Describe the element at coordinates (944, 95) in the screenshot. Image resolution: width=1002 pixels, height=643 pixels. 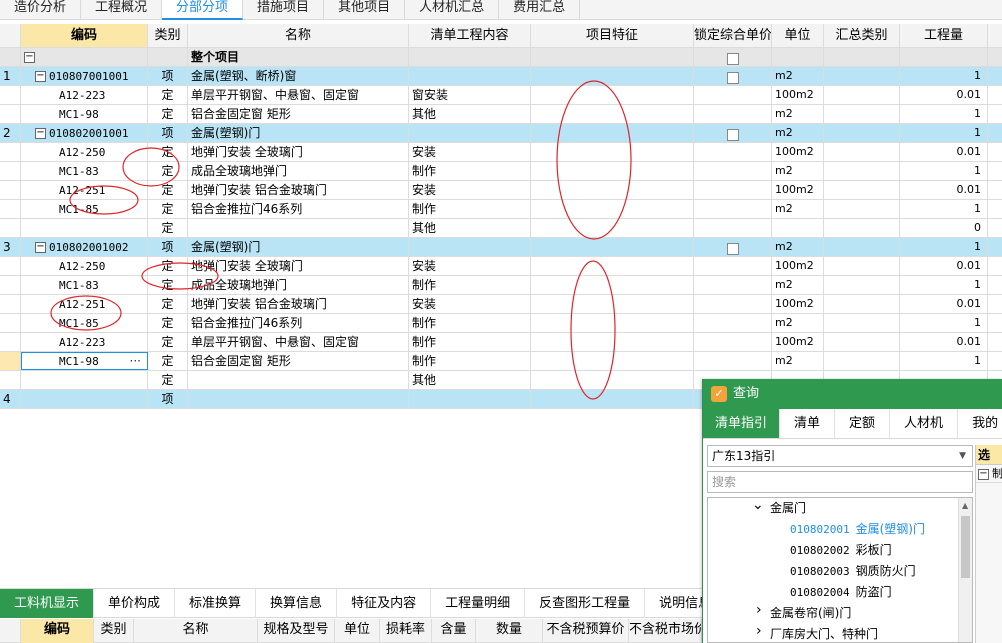
I see `quantity-cell: 0.01` at that location.